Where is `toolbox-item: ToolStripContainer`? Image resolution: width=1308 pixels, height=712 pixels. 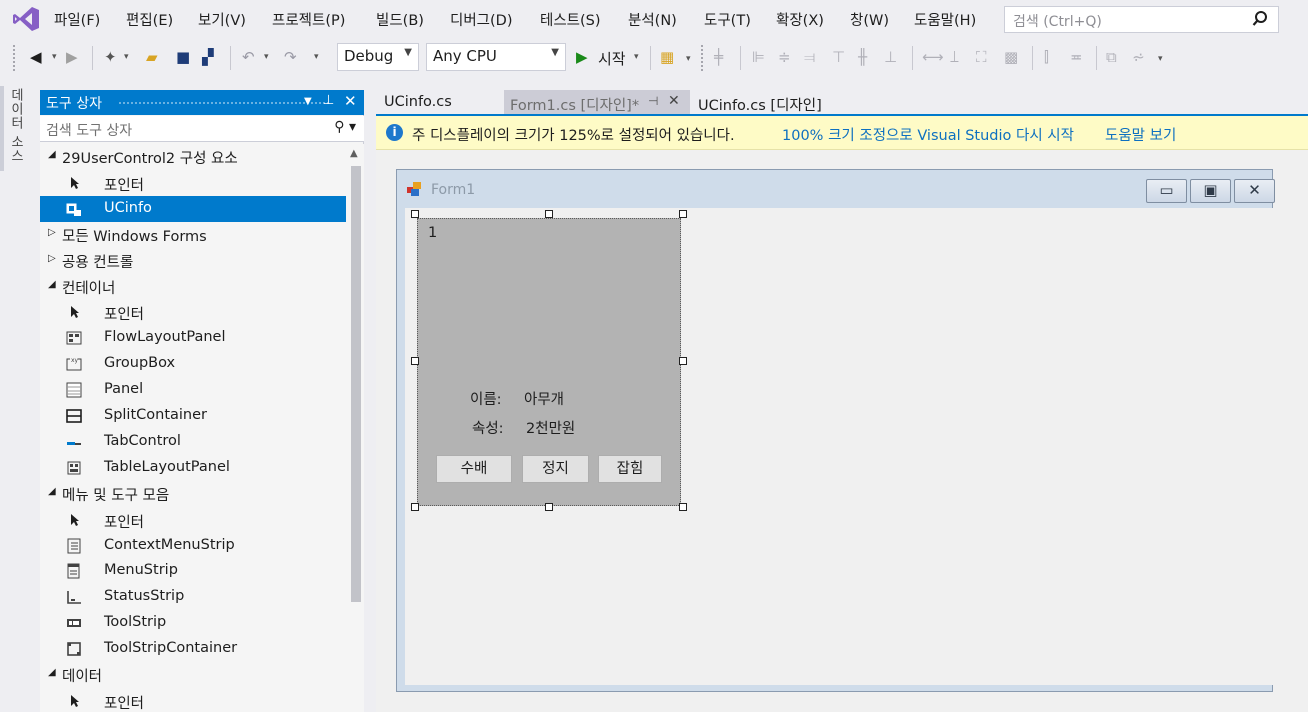
toolbox-item: ToolStripContainer is located at coordinates (193, 649).